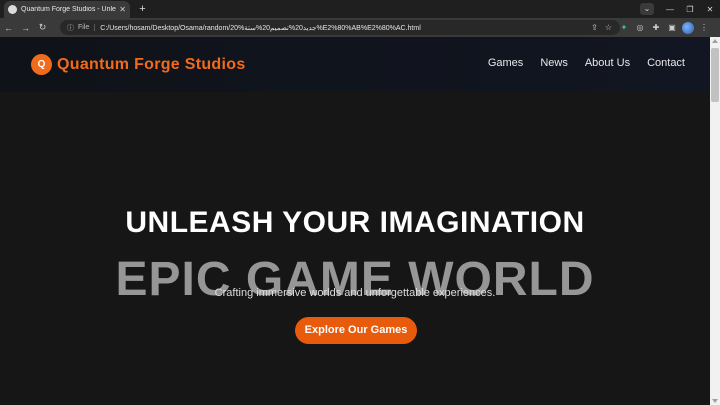  Describe the element at coordinates (704, 27) in the screenshot. I see `menu-dots-icon: ⋮` at that location.